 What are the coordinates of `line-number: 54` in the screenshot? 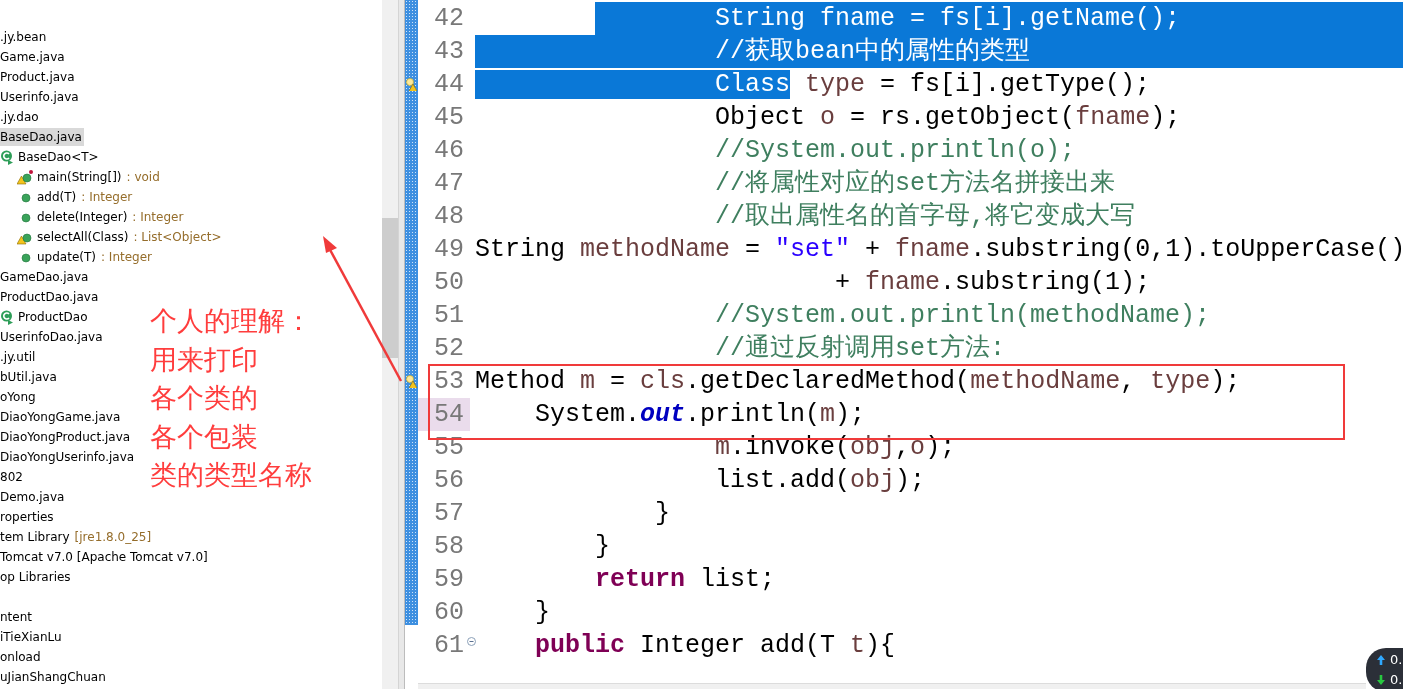 It's located at (444, 414).